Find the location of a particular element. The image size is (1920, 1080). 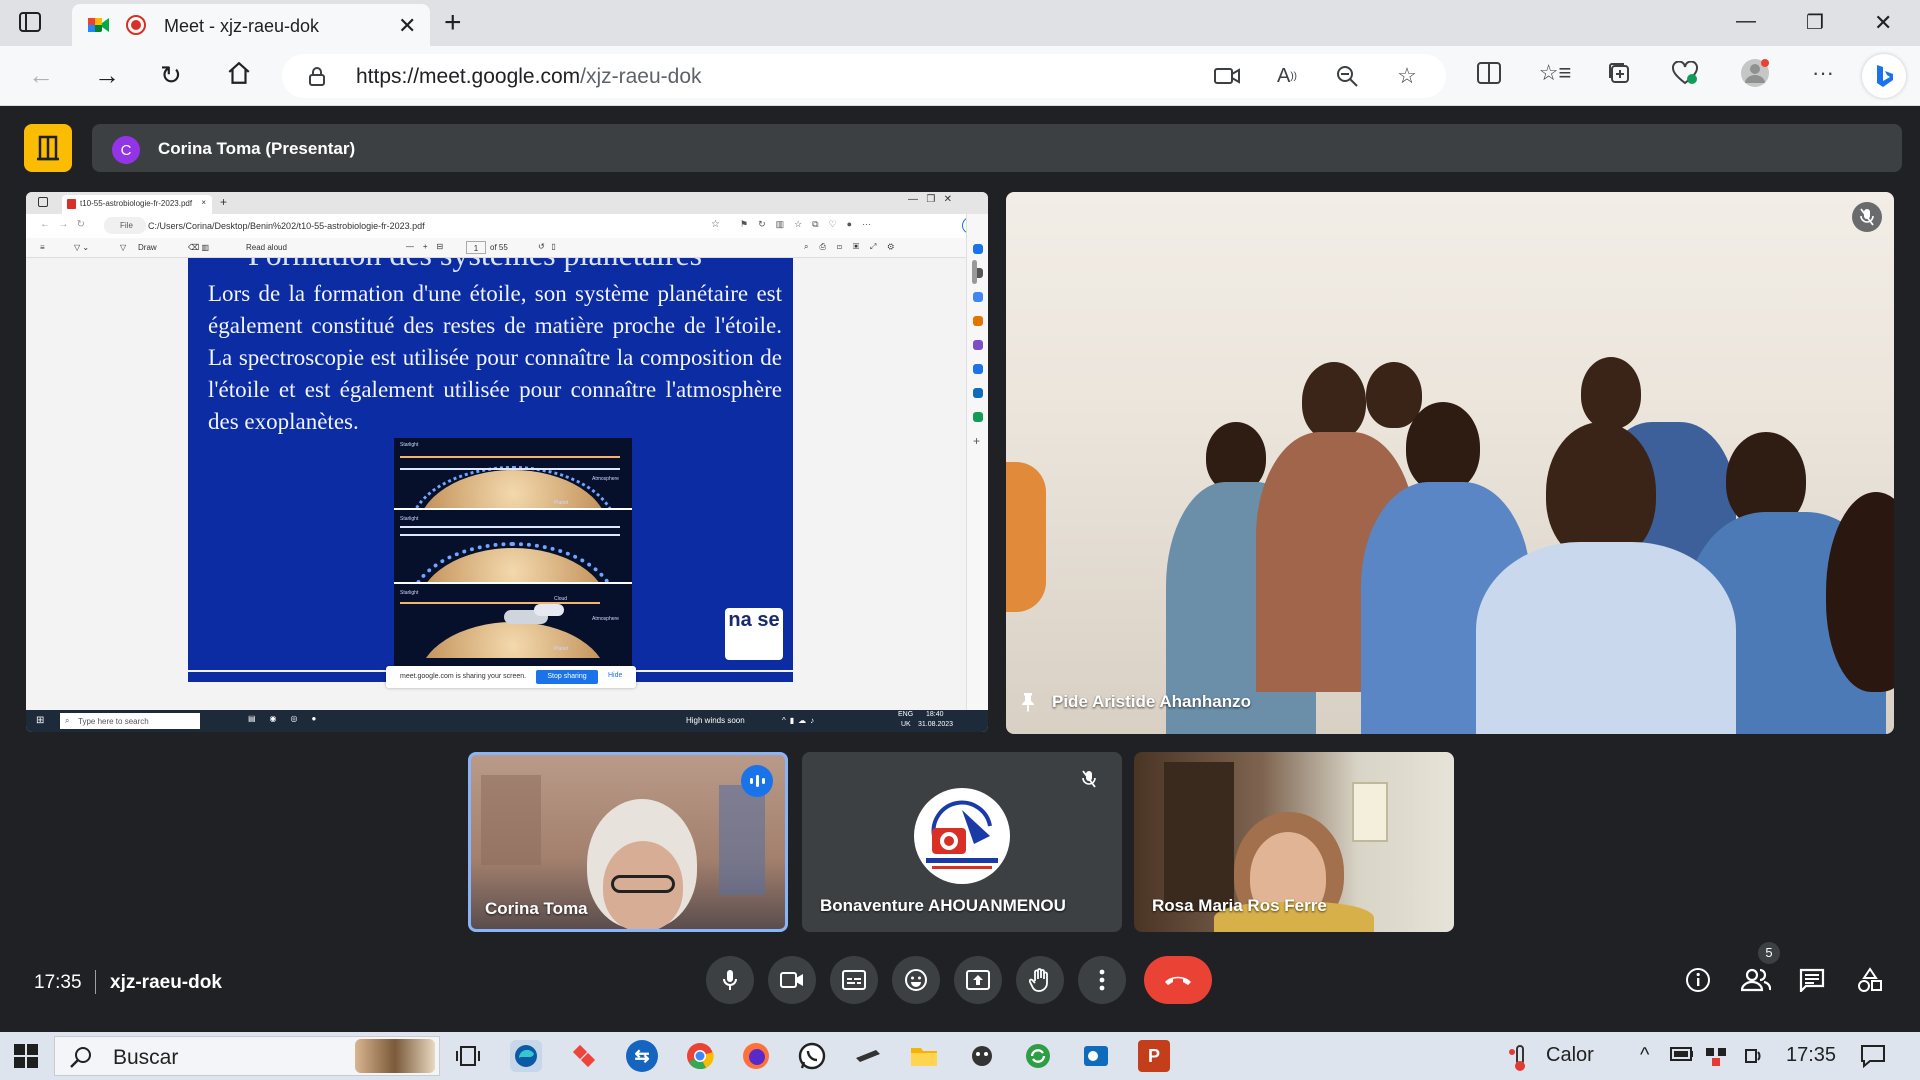

shared-weather-text: High winds soon is located at coordinates (715, 720).